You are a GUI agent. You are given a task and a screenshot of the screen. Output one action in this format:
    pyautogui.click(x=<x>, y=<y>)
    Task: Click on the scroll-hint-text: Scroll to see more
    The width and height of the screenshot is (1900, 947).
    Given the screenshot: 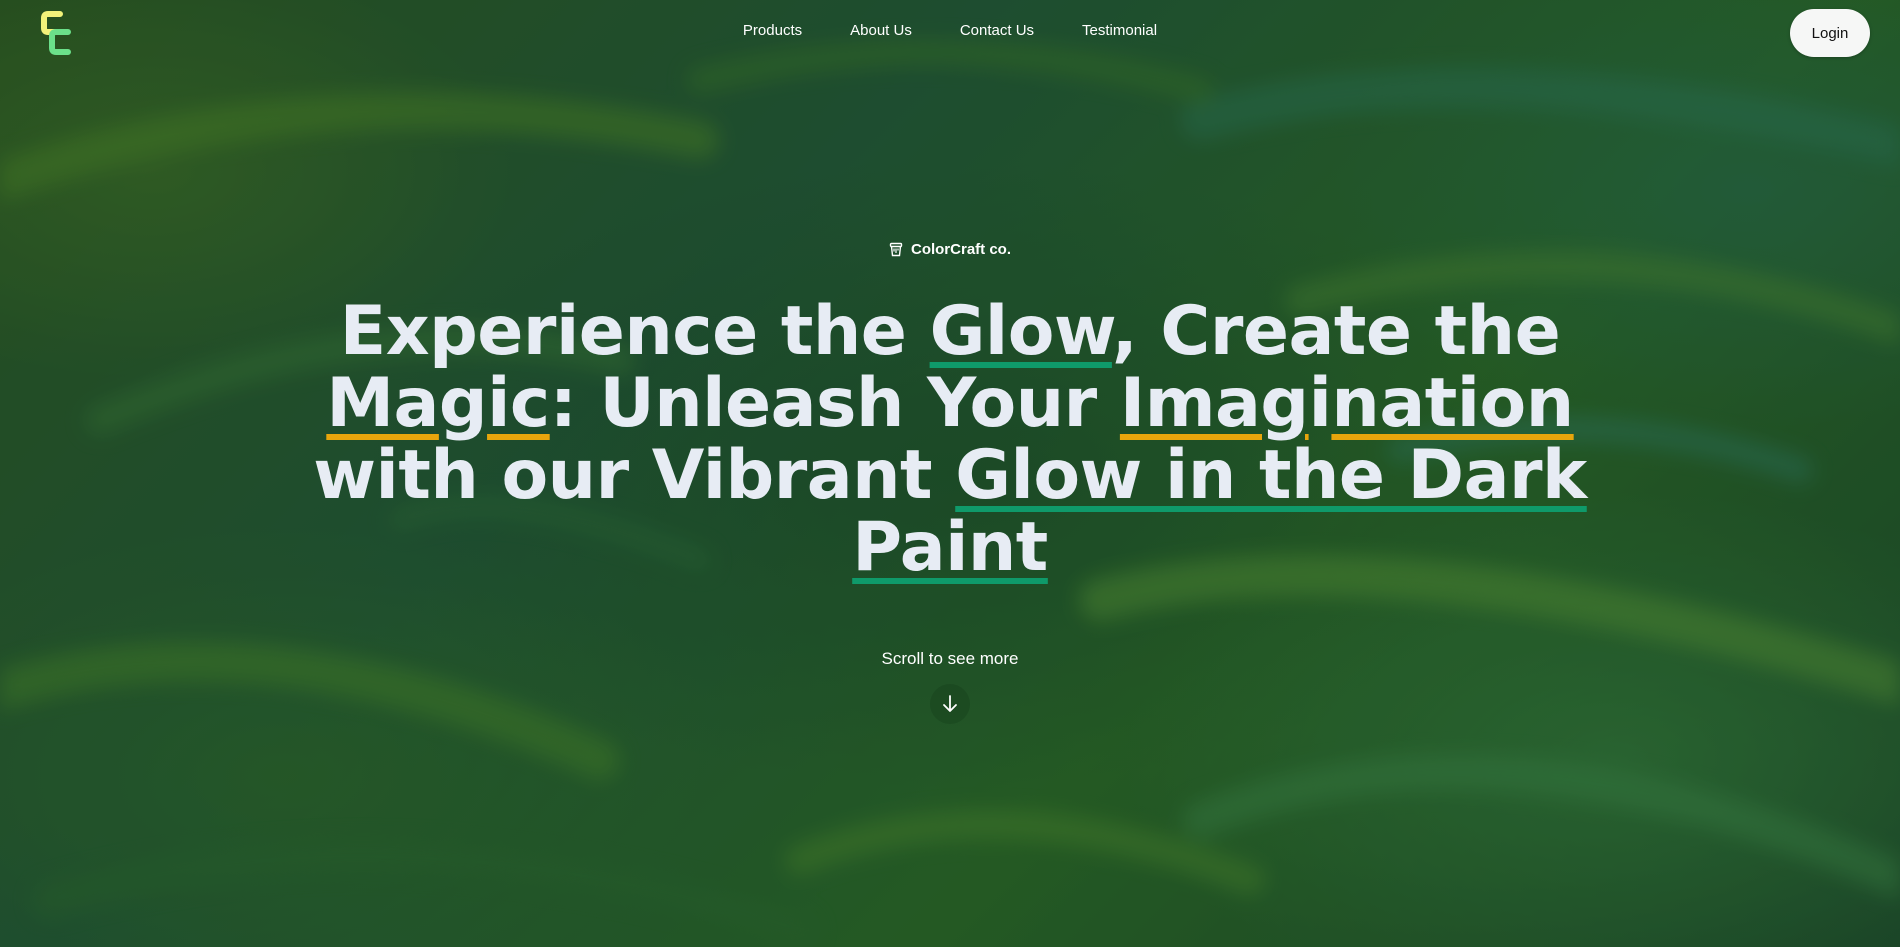 What is the action you would take?
    pyautogui.click(x=950, y=658)
    